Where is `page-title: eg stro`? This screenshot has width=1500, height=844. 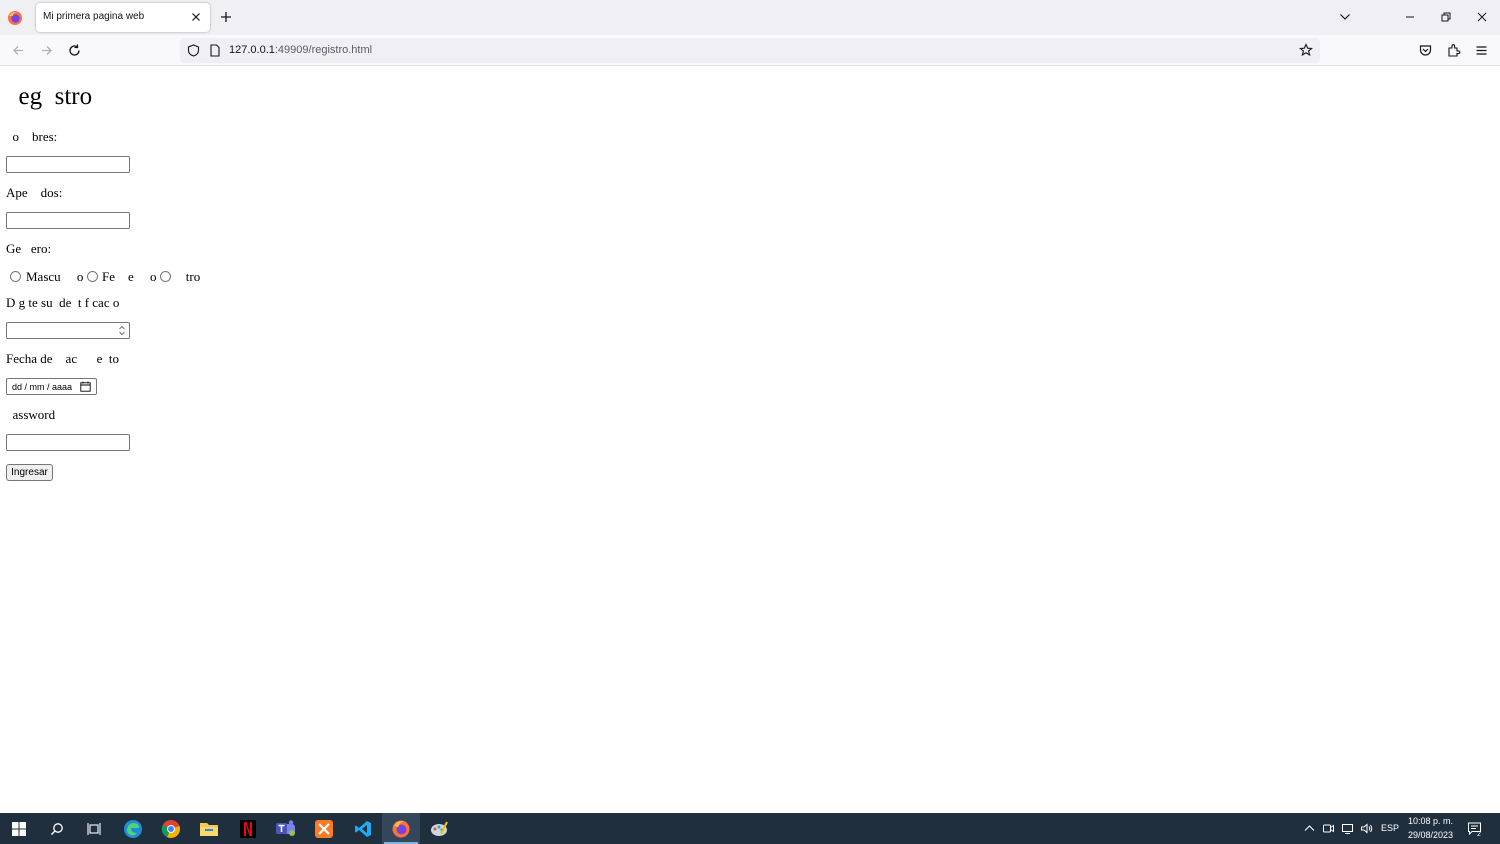 page-title: eg stro is located at coordinates (49, 96).